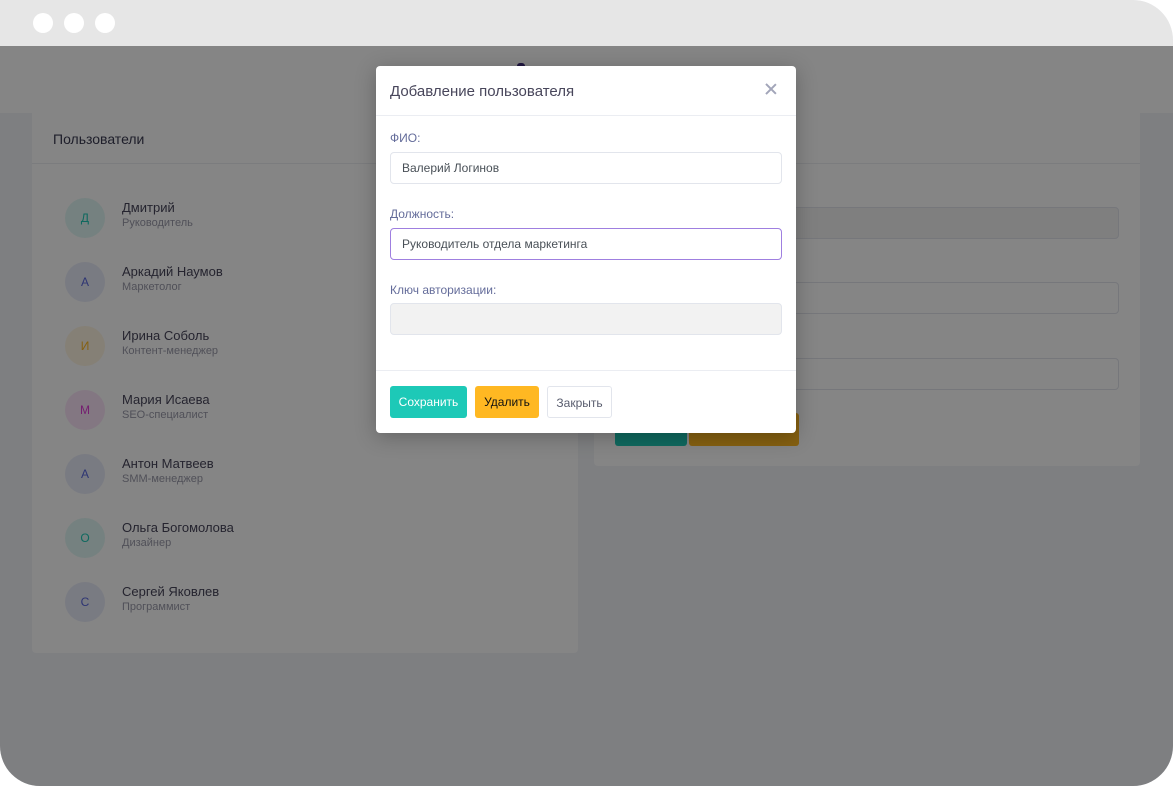 The height and width of the screenshot is (786, 1173). Describe the element at coordinates (586, 23) in the screenshot. I see `window-titlebar` at that location.